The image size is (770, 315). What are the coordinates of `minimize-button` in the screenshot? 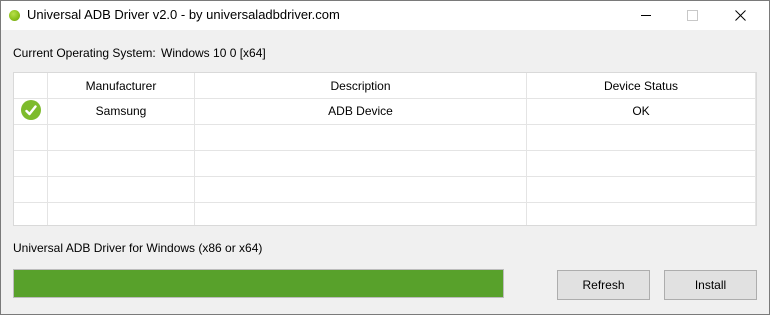 It's located at (646, 15).